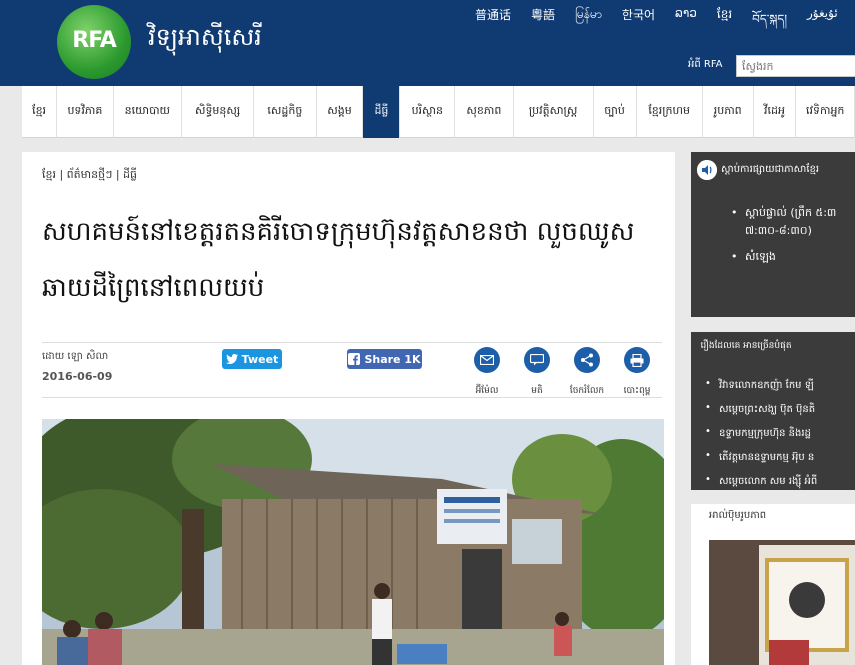 This screenshot has width=855, height=665. I want to click on facebook-share-button: Share 1K, so click(384, 359).